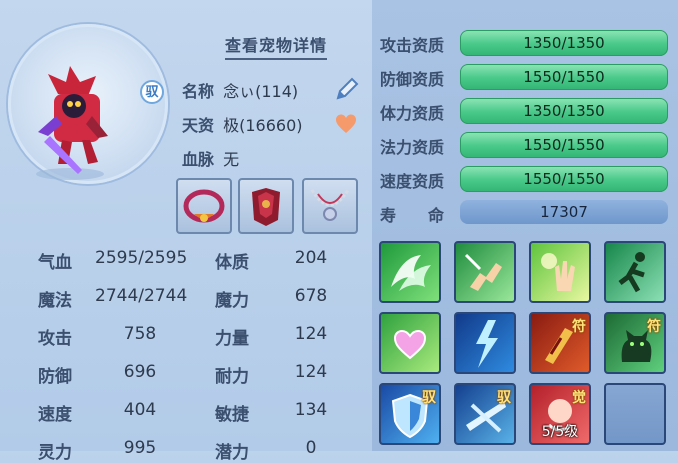  I want to click on attribute-value: 134, so click(311, 410).